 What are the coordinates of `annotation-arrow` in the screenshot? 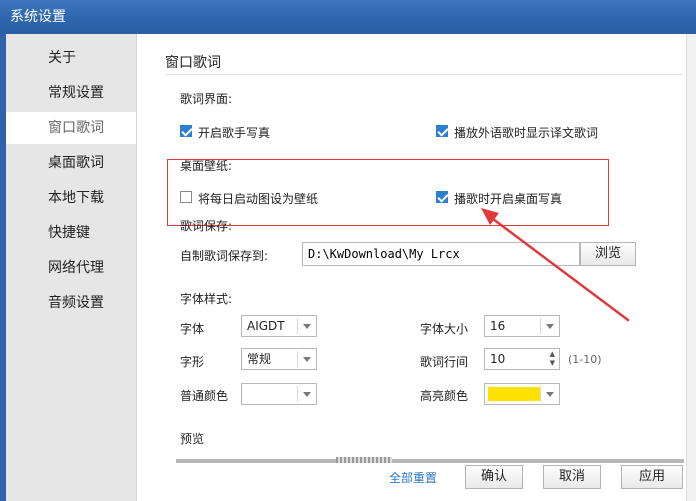 It's located at (555, 265).